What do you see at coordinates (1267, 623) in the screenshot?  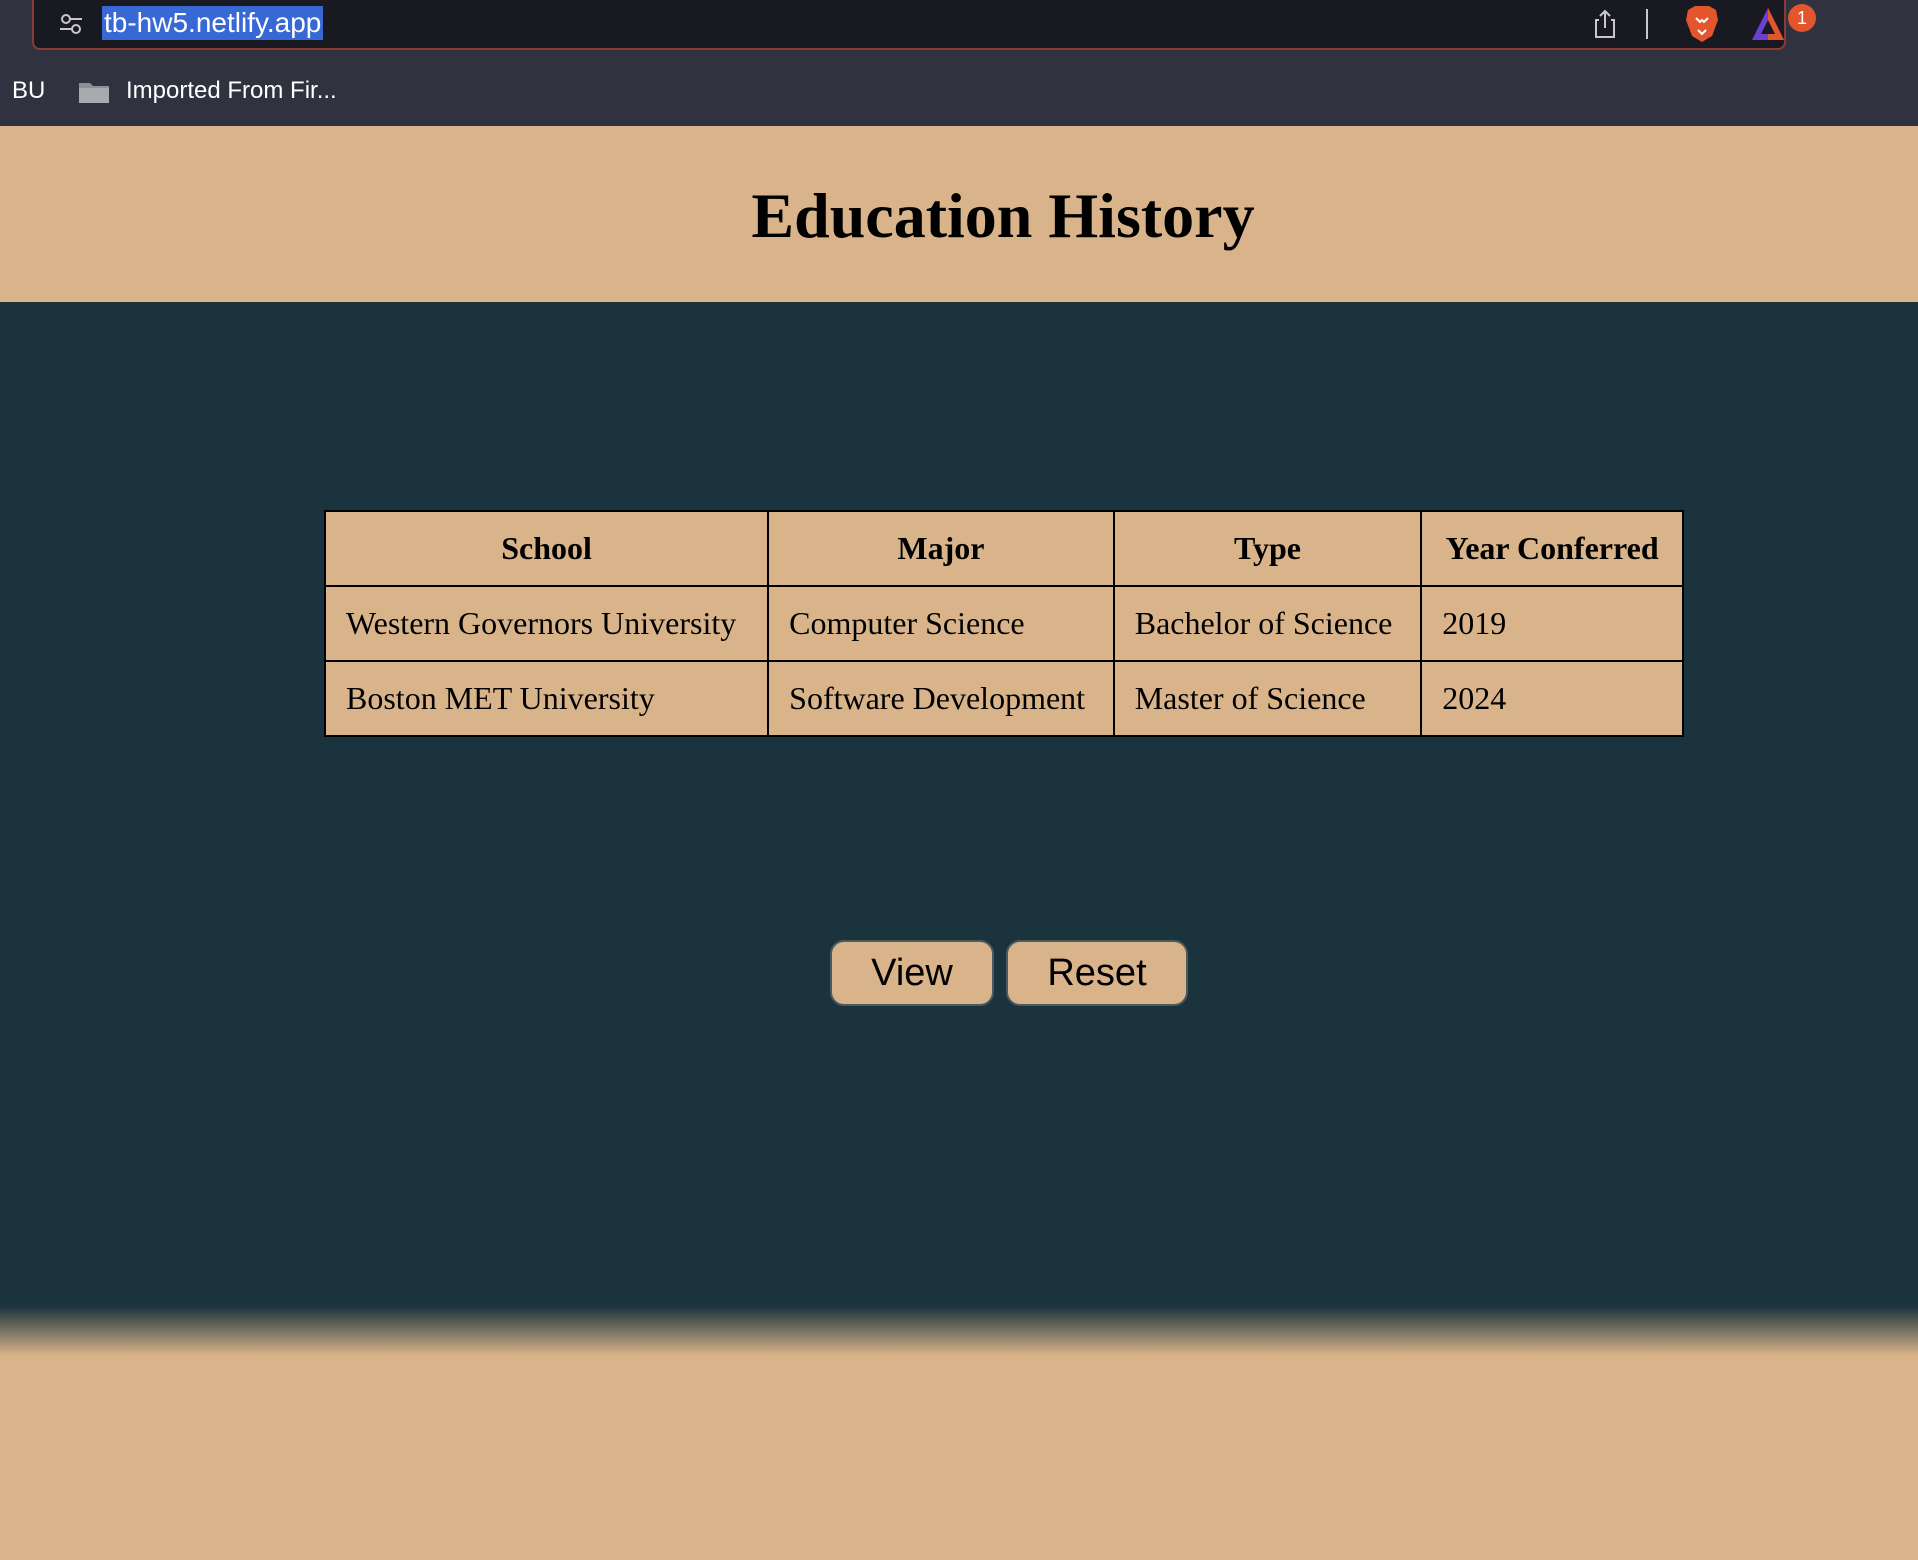 I see `cell-type: Bachelor of Science` at bounding box center [1267, 623].